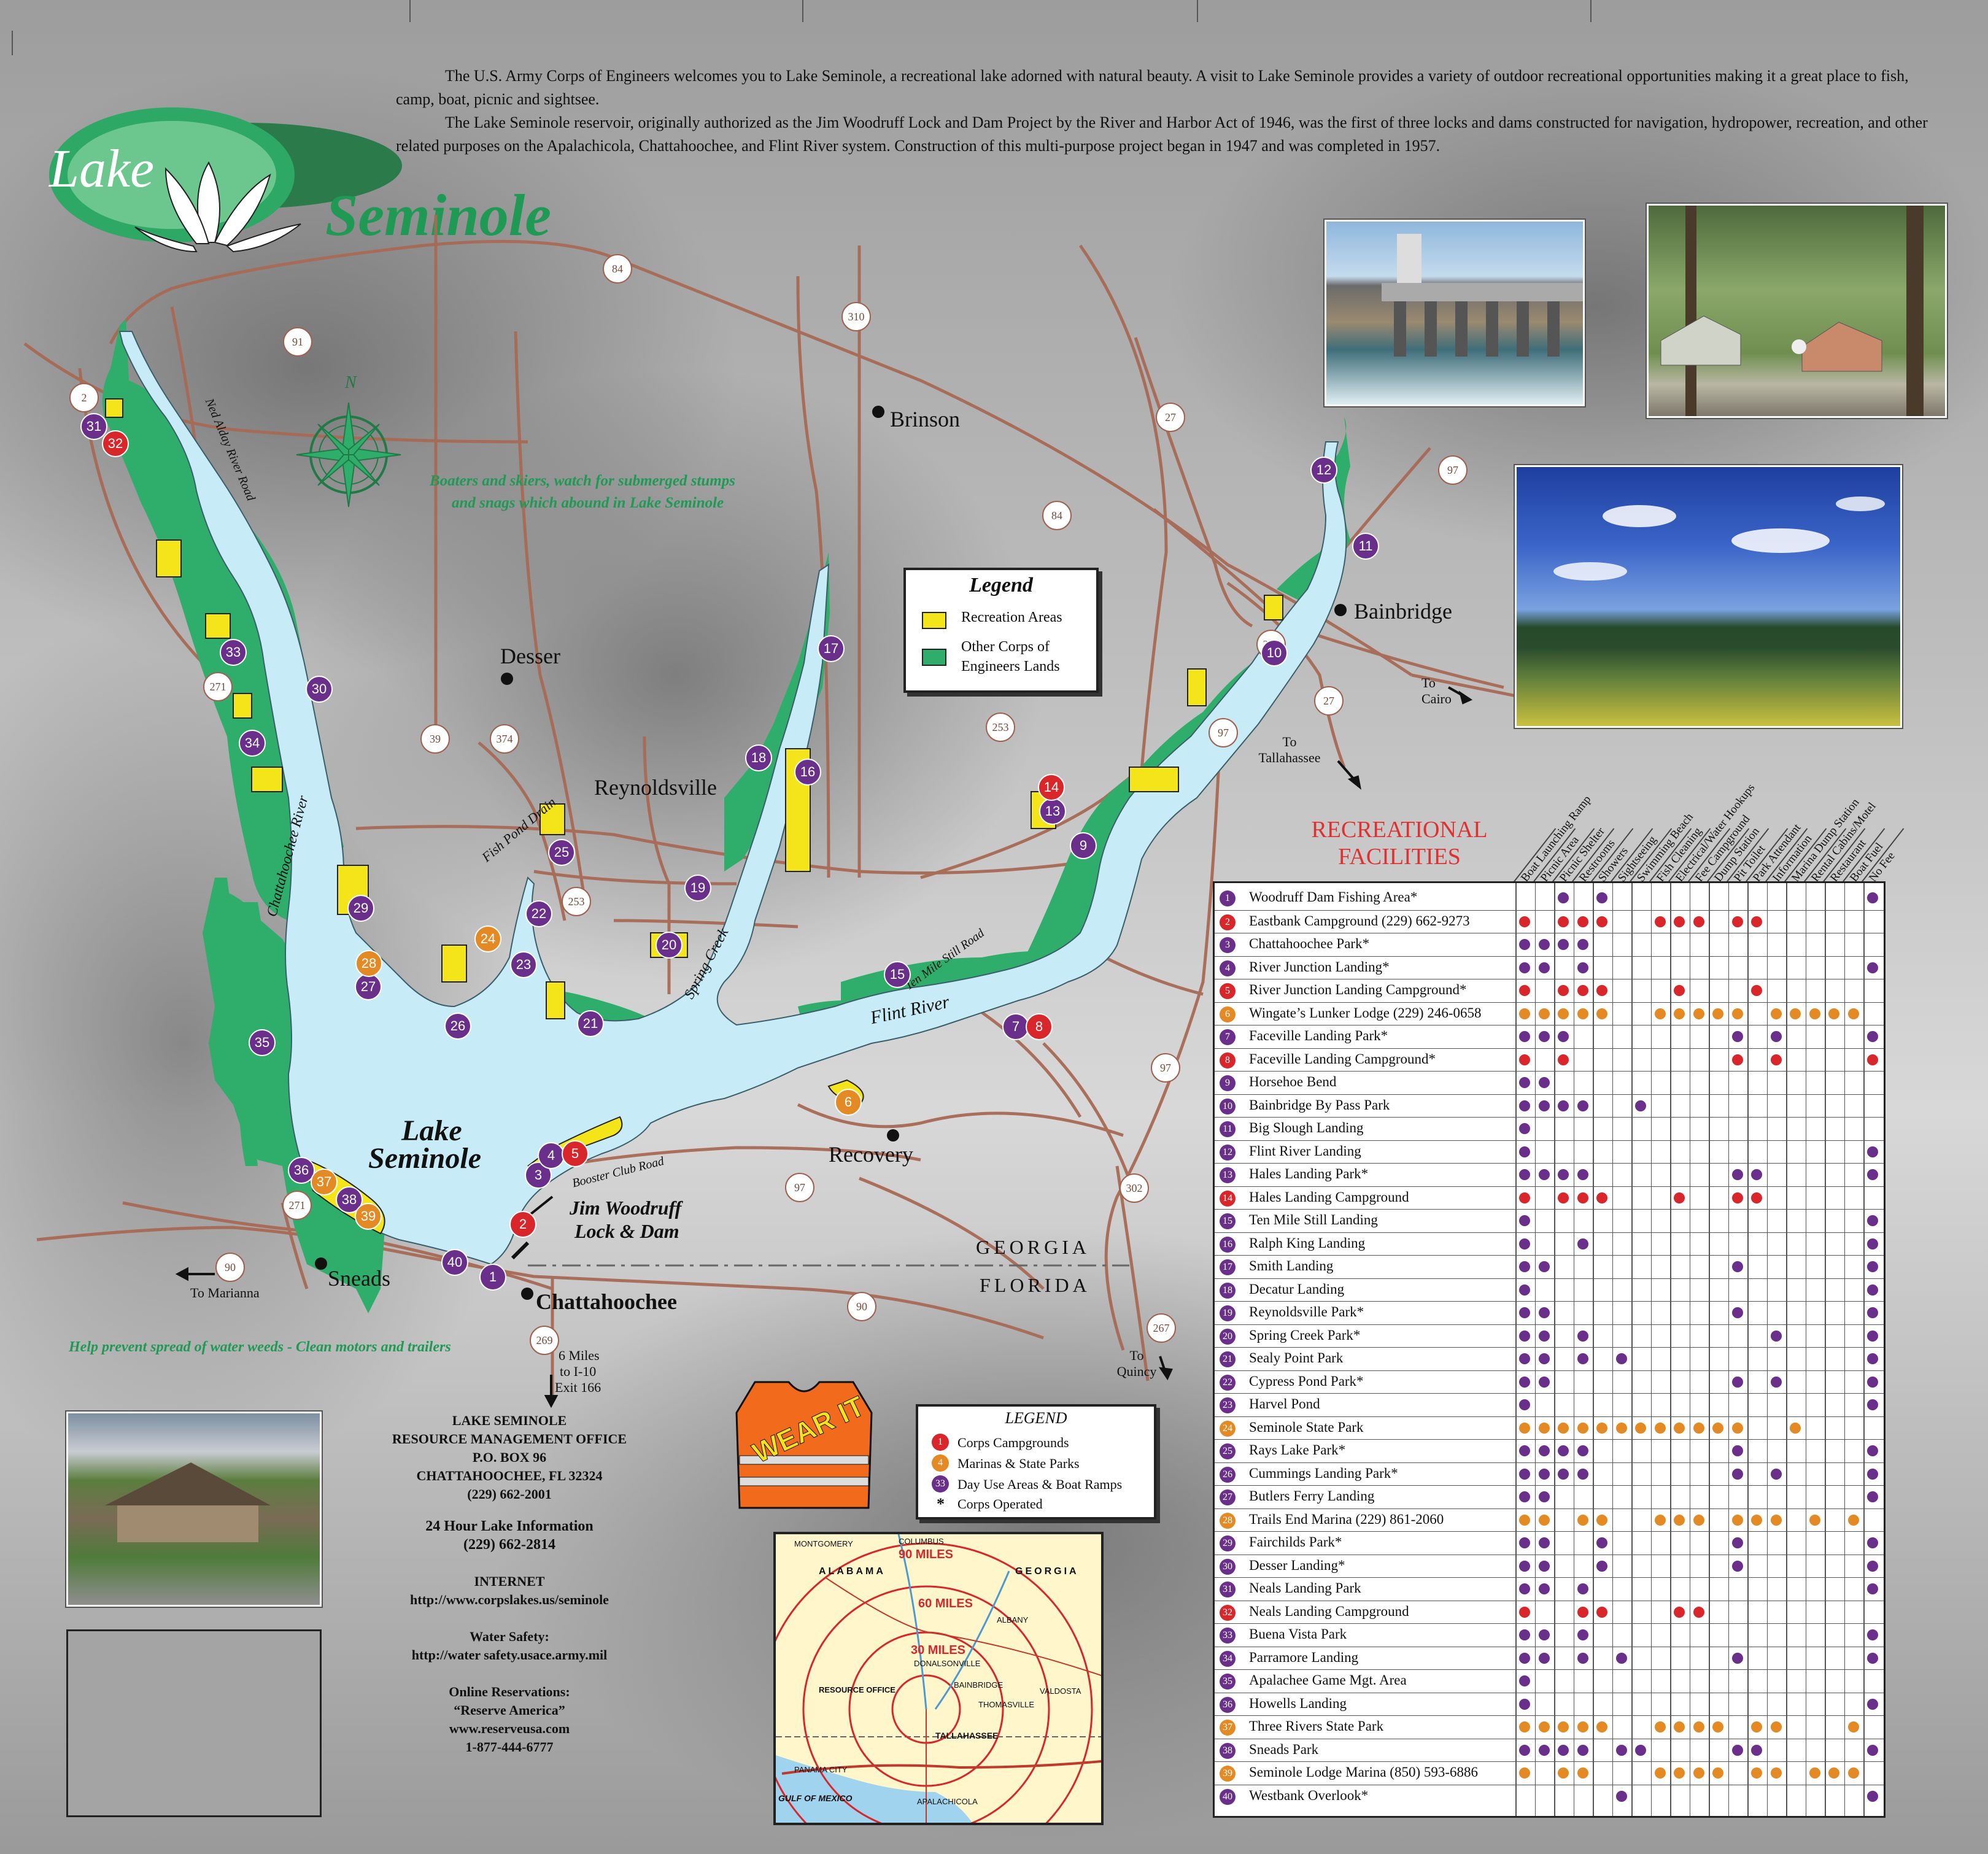 The image size is (1988, 1854). What do you see at coordinates (252, 743) in the screenshot?
I see `site-marker-34: 34` at bounding box center [252, 743].